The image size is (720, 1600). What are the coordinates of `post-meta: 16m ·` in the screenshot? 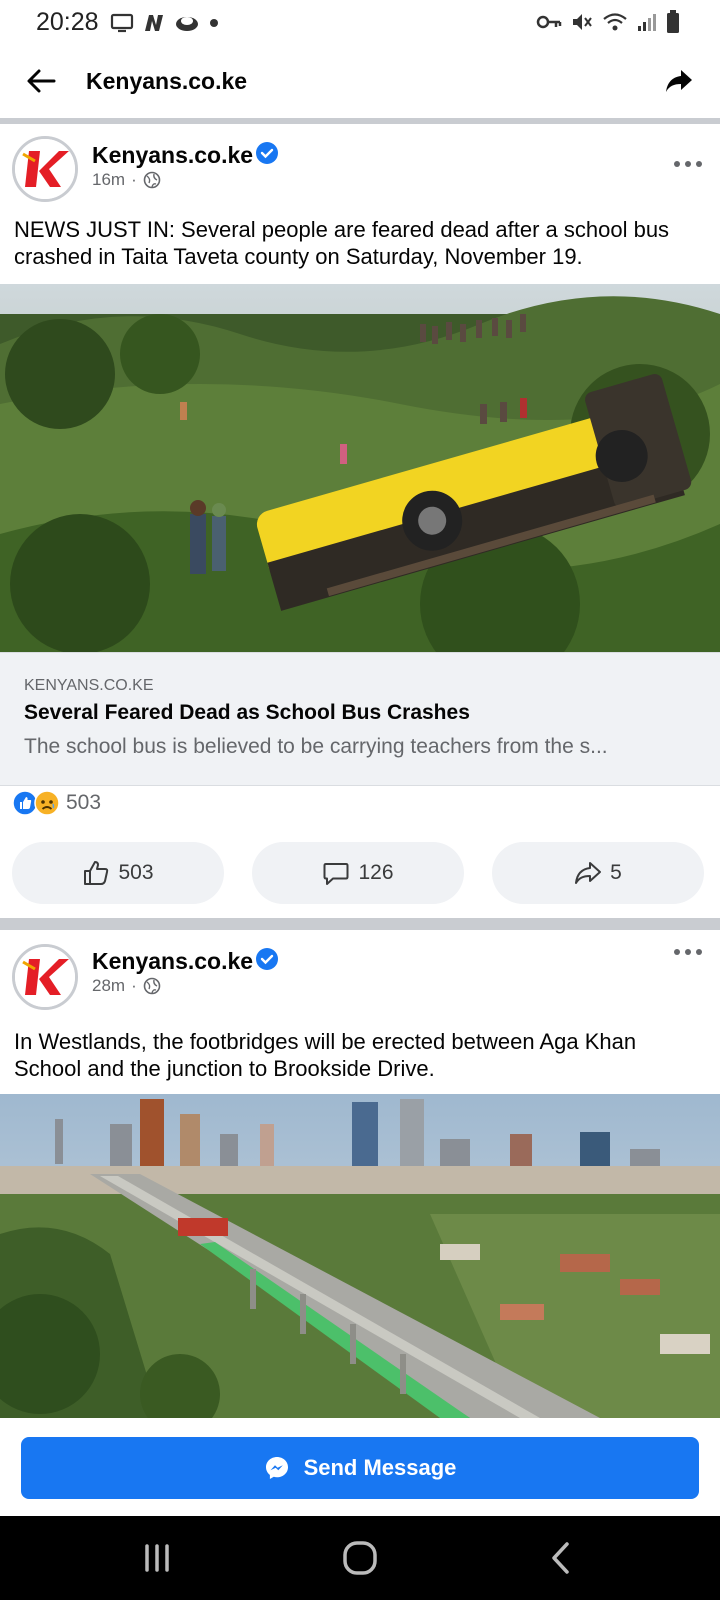 It's located at (126, 180).